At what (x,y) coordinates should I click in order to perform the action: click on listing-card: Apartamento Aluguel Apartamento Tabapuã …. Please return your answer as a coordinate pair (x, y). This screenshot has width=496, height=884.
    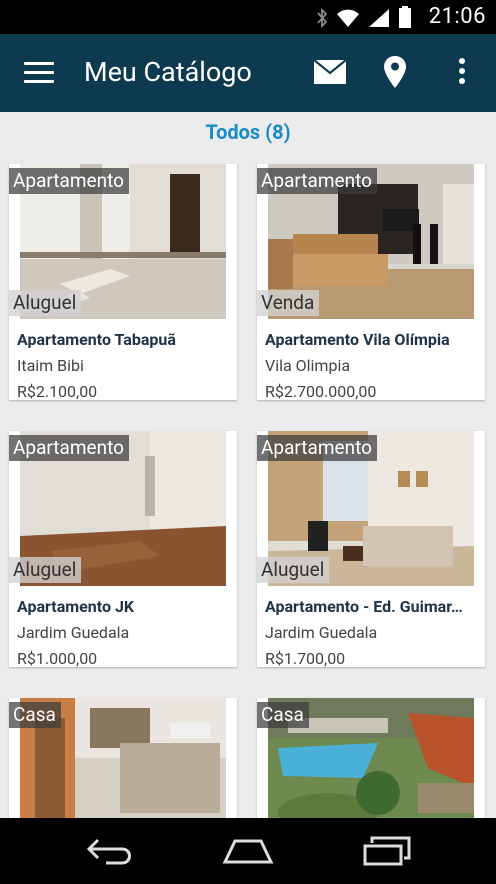
    Looking at the image, I should click on (123, 282).